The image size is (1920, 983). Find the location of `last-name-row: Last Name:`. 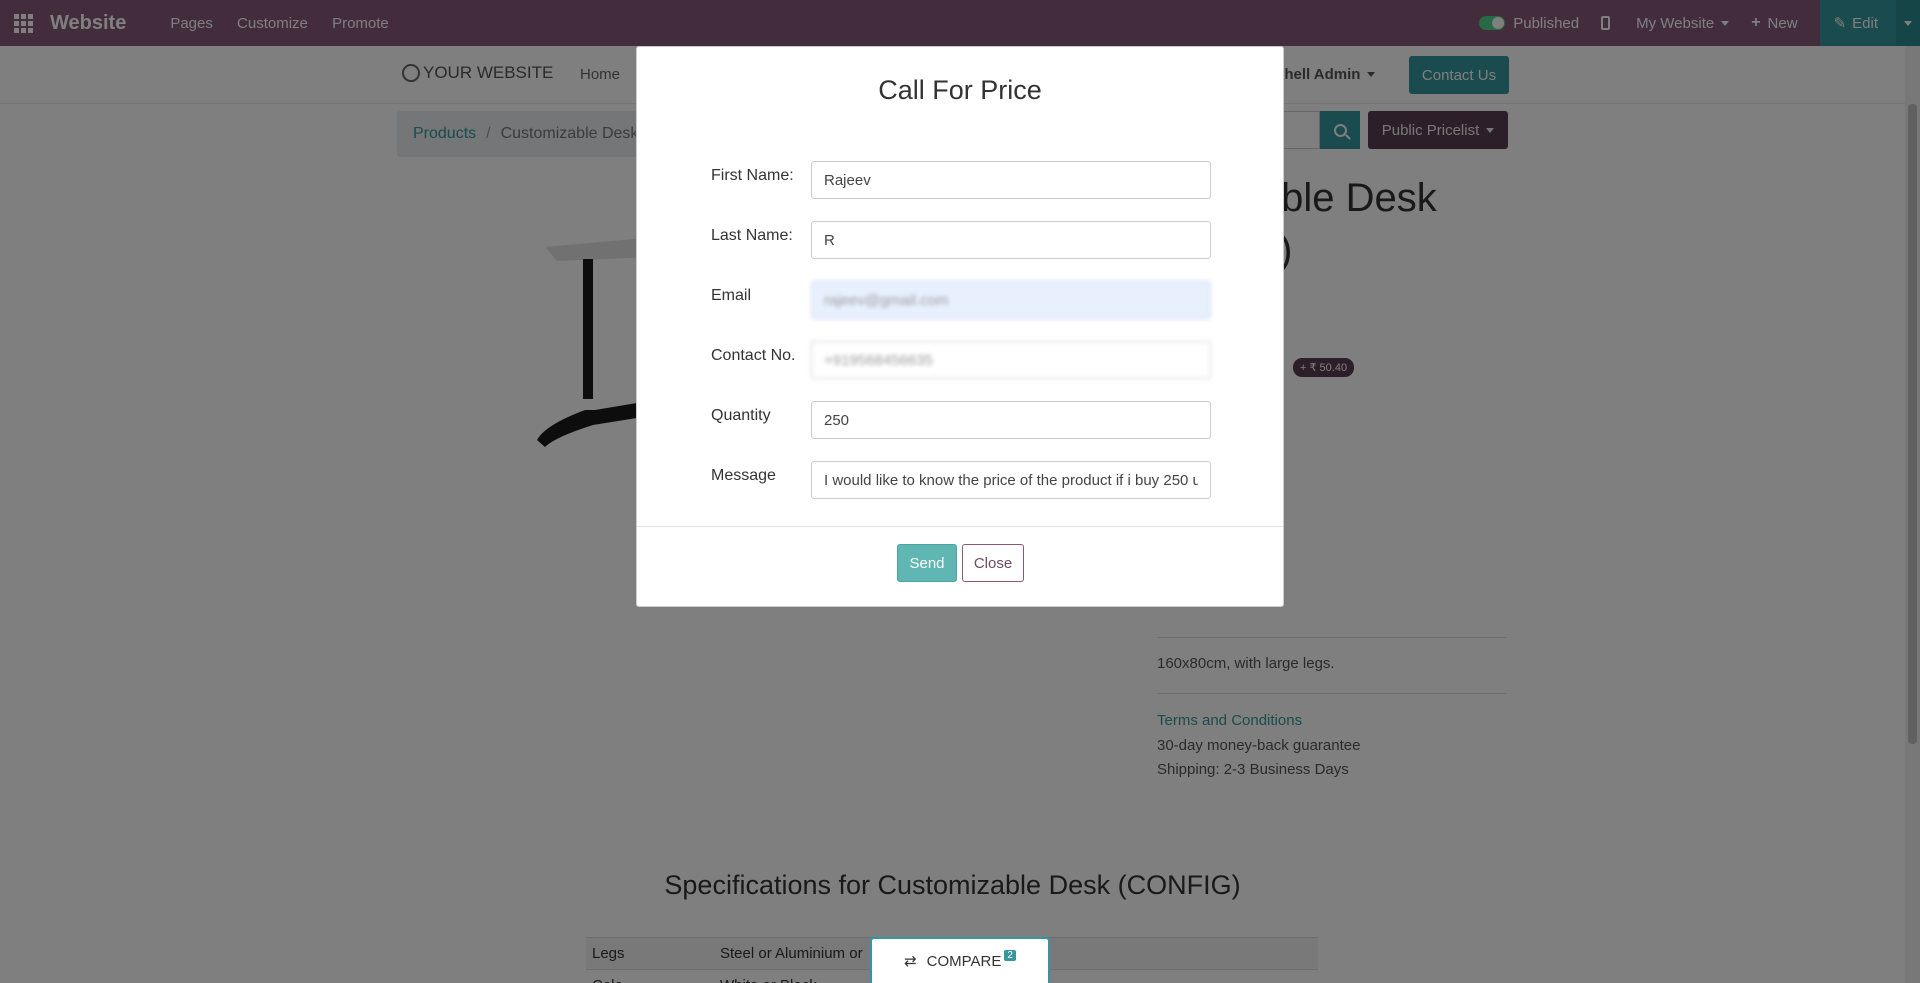

last-name-row: Last Name: is located at coordinates (971, 241).